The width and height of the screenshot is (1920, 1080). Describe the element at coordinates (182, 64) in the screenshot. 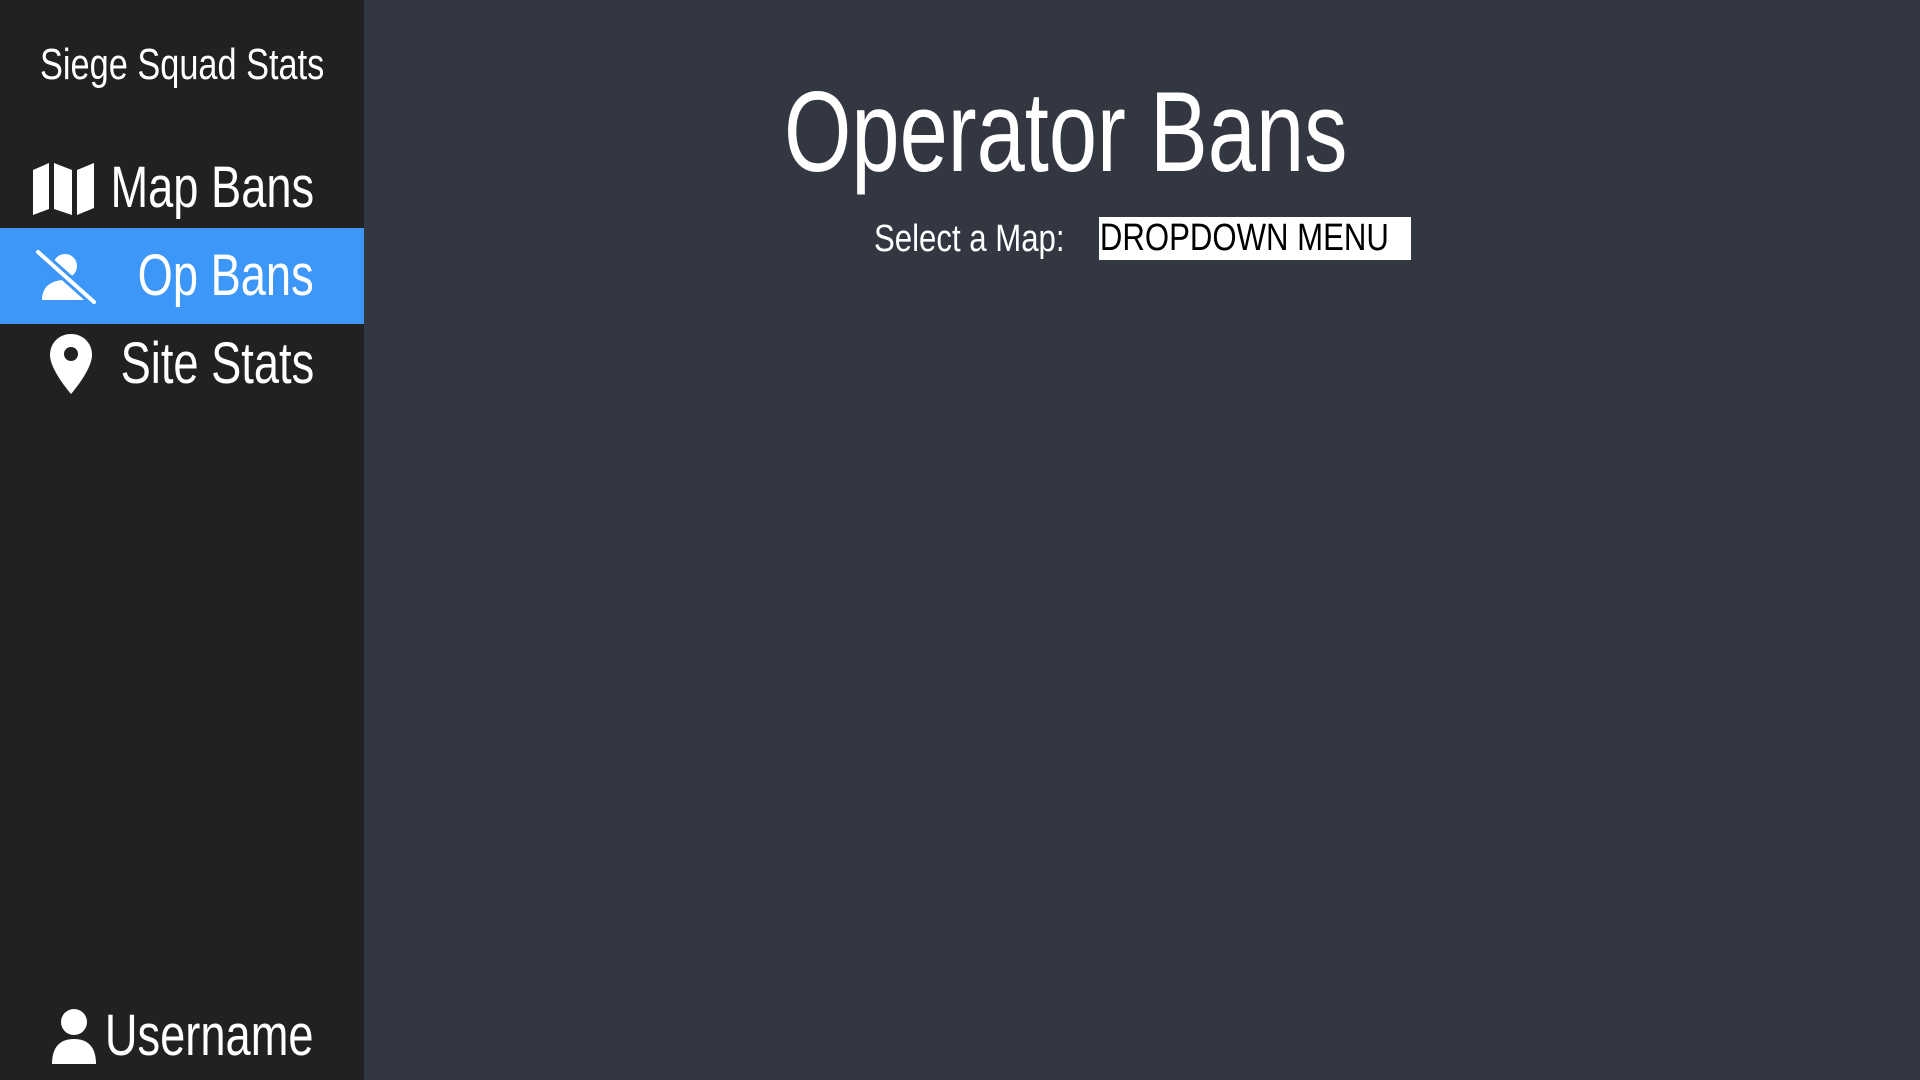

I see `brand-title: Siege Squad Stats` at that location.